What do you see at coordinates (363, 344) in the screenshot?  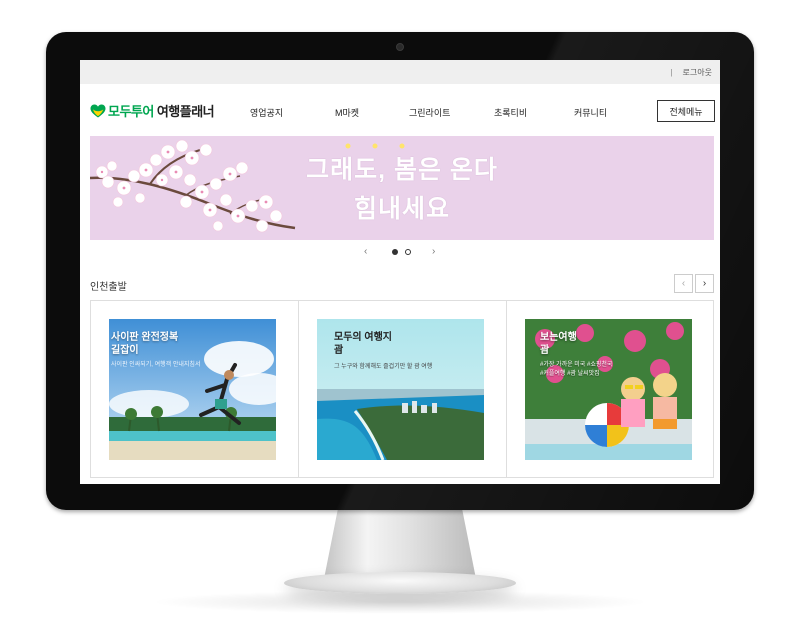 I see `card-title: 모두의 여행지 괌` at bounding box center [363, 344].